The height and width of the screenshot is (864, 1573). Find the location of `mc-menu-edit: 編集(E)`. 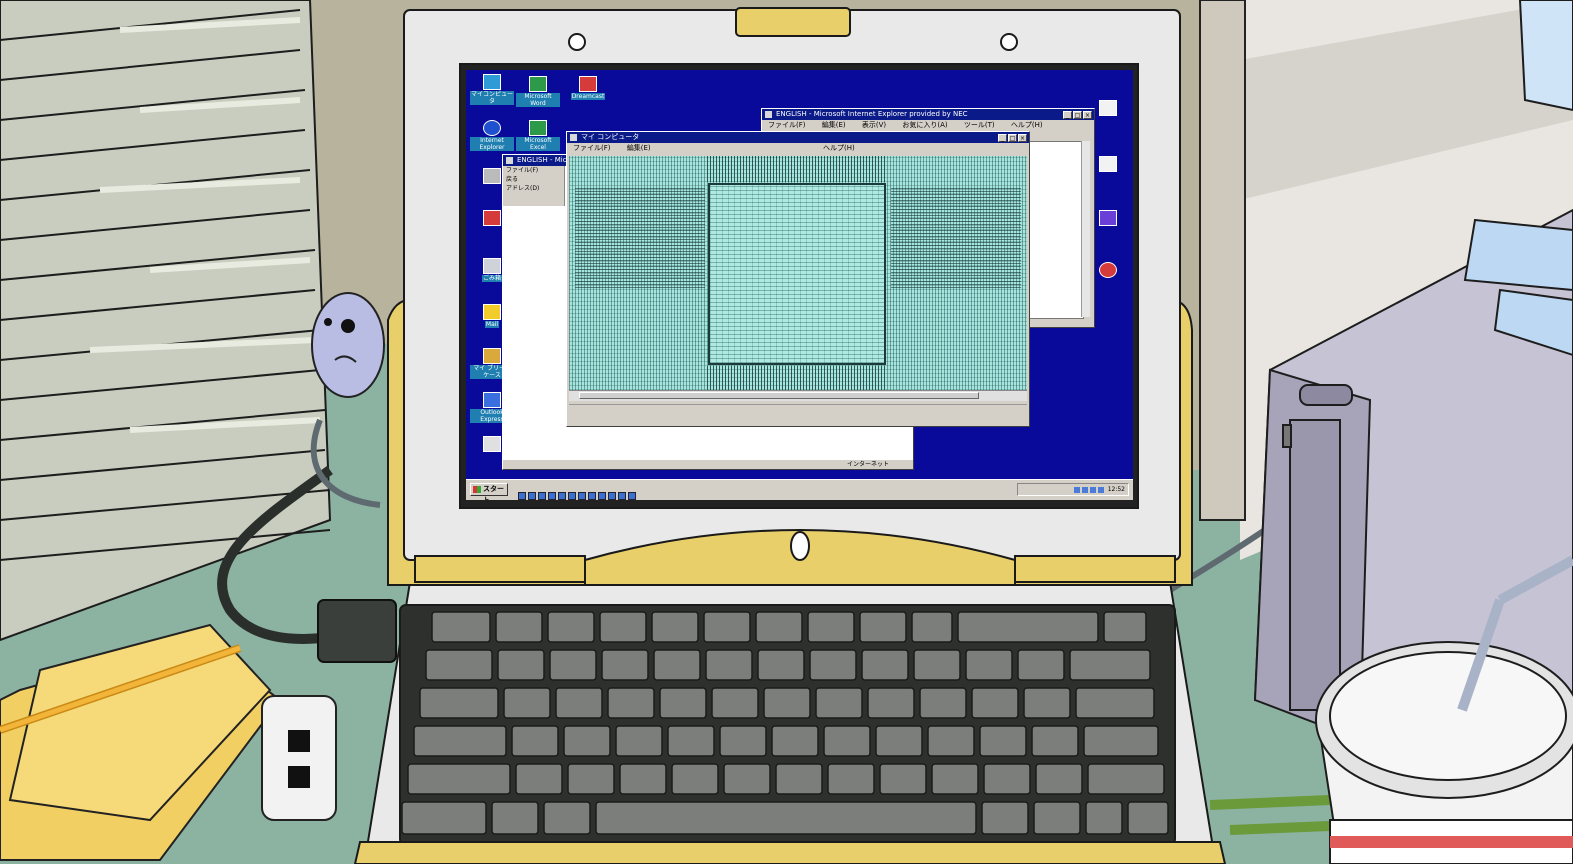

mc-menu-edit: 編集(E) is located at coordinates (639, 148).